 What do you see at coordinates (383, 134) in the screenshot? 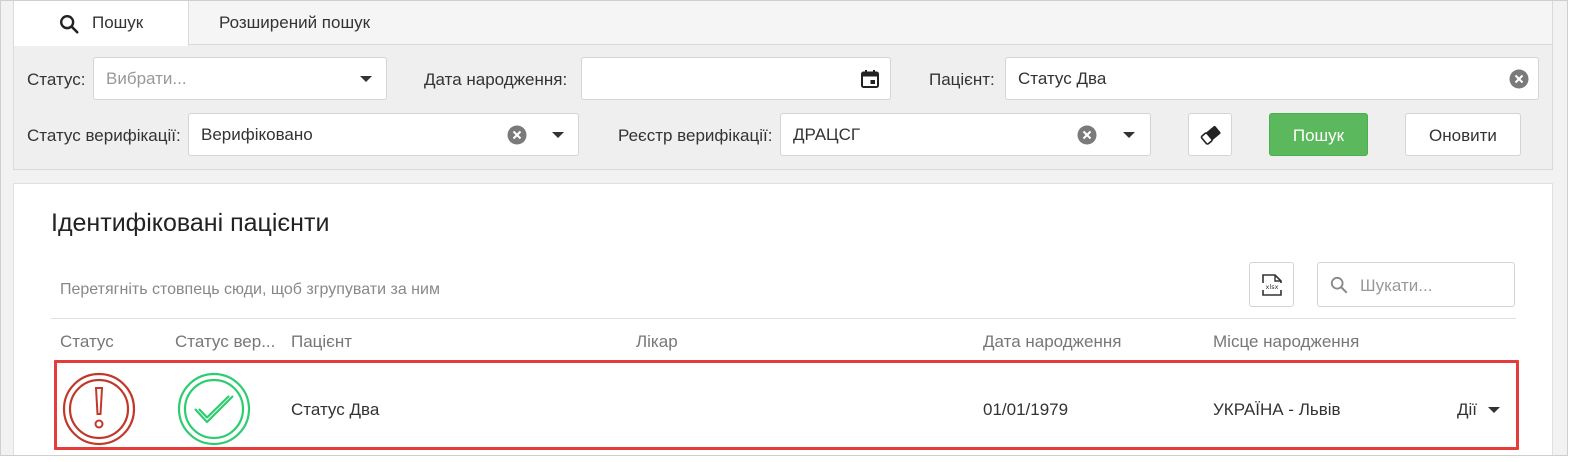
I see `verification-status-select: Верифіковано` at bounding box center [383, 134].